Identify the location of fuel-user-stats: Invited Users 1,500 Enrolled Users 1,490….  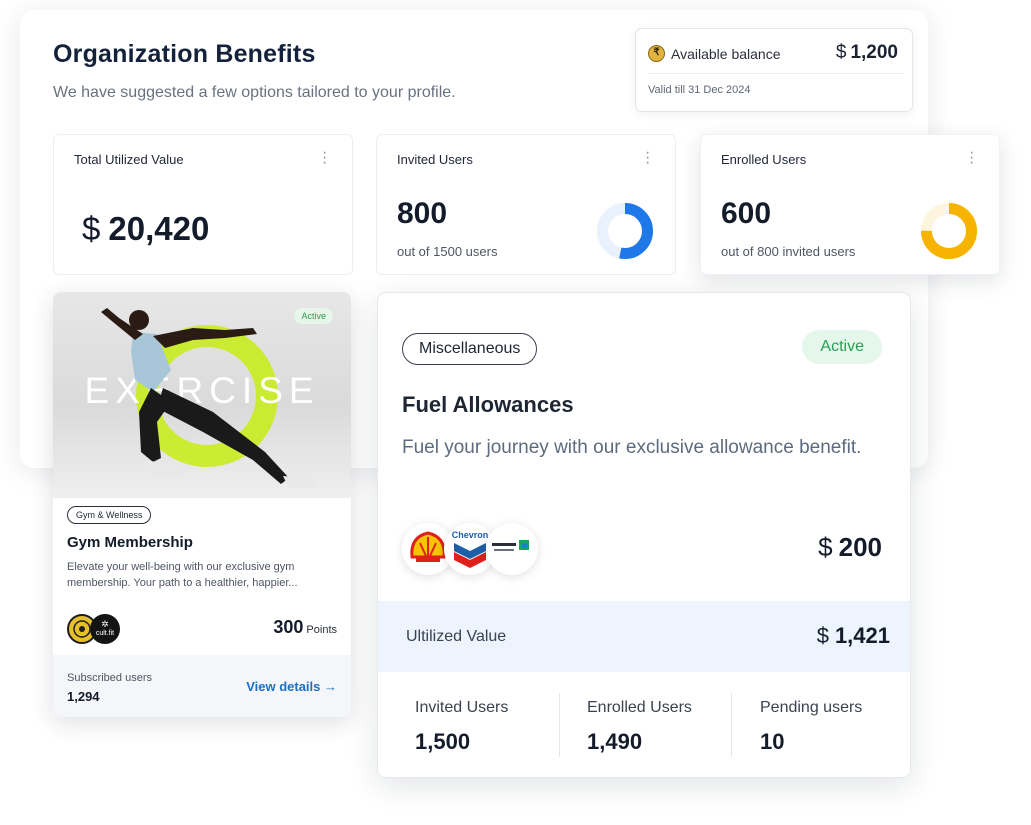
(644, 725).